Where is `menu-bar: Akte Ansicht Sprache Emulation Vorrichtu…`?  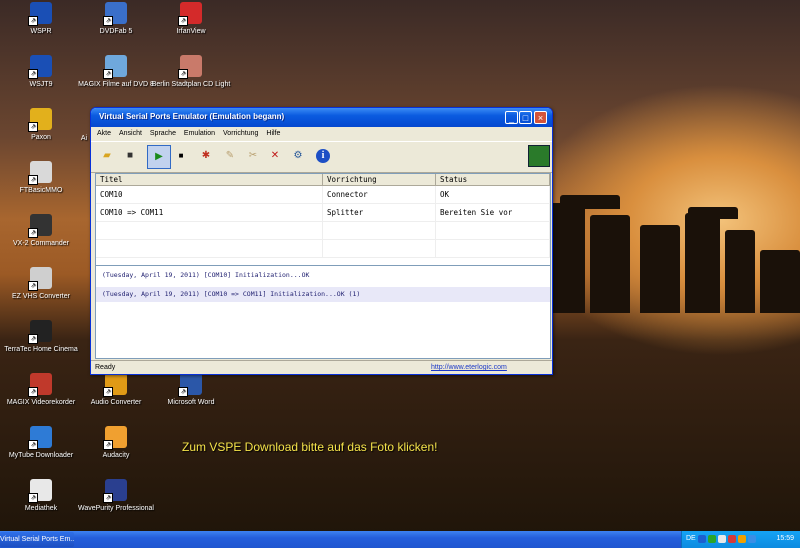 menu-bar: Akte Ansicht Sprache Emulation Vorrichtu… is located at coordinates (321, 133).